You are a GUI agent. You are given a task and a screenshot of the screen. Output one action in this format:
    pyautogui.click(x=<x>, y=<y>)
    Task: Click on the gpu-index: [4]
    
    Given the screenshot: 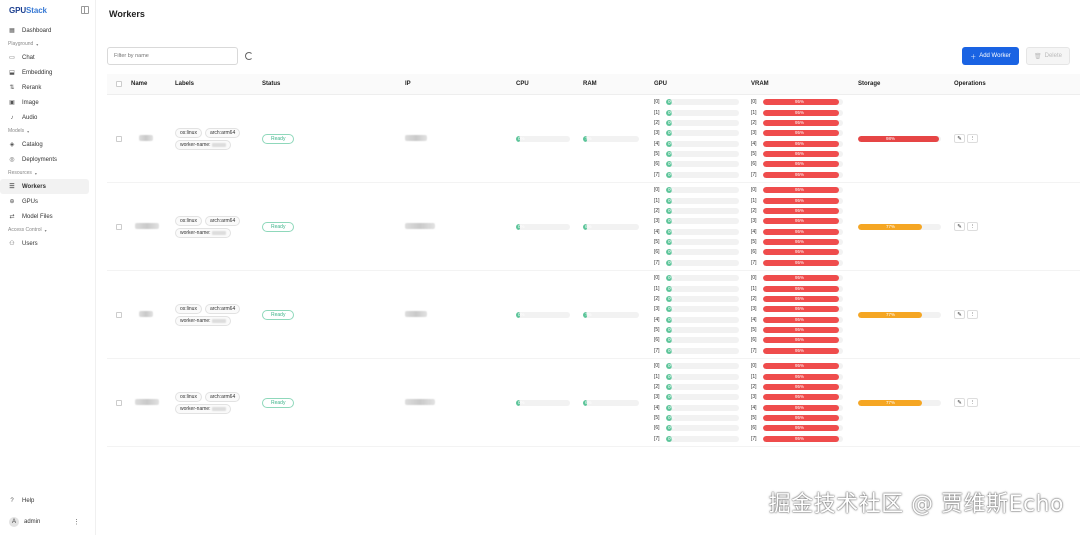 What is the action you would take?
    pyautogui.click(x=657, y=319)
    